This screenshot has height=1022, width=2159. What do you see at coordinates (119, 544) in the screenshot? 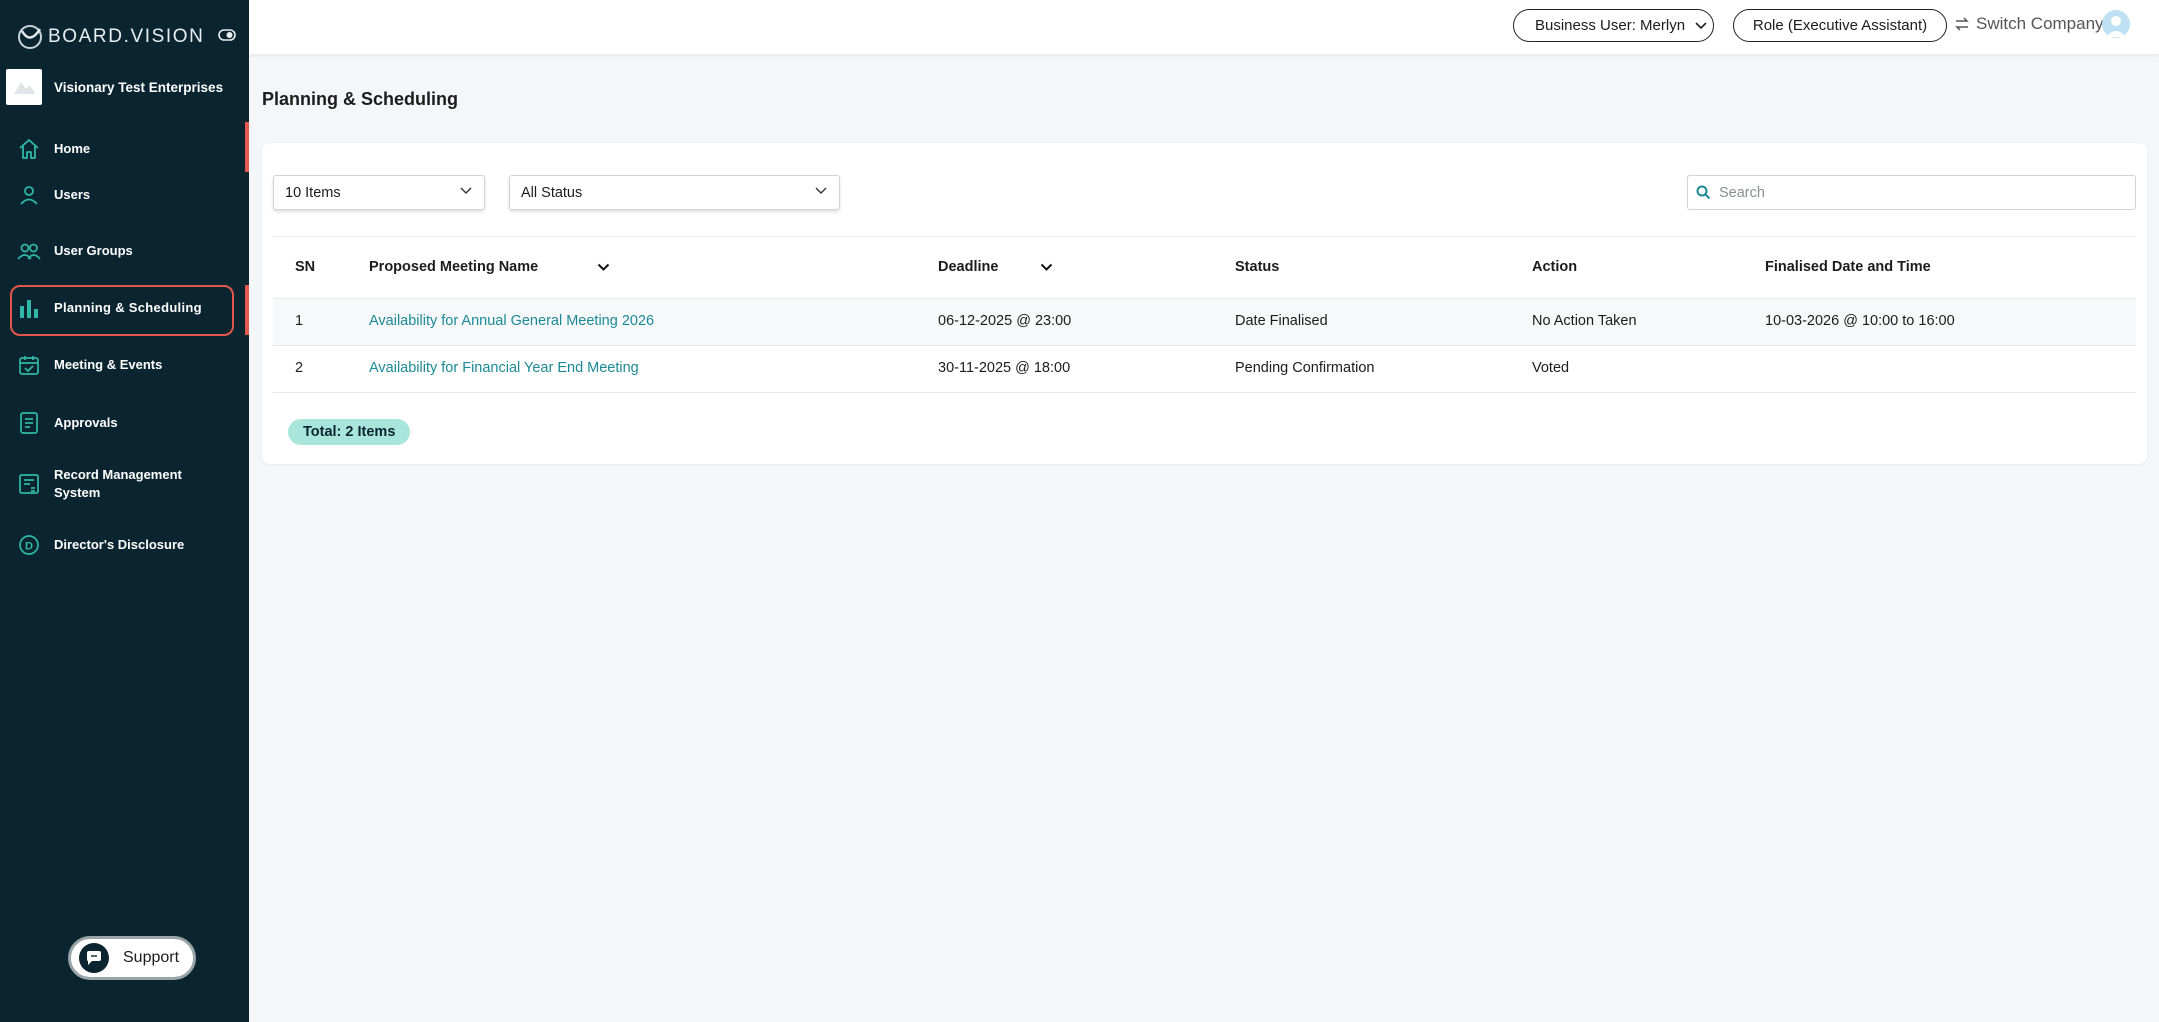
I see `sidebar-item-label: Director's Disclosure` at bounding box center [119, 544].